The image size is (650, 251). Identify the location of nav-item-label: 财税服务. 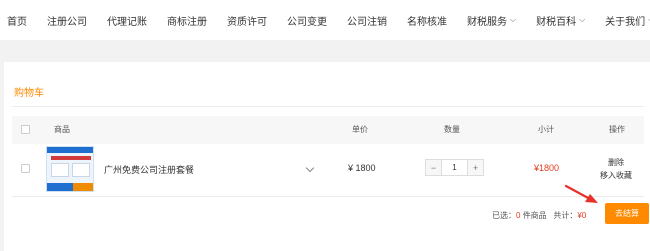
(487, 22).